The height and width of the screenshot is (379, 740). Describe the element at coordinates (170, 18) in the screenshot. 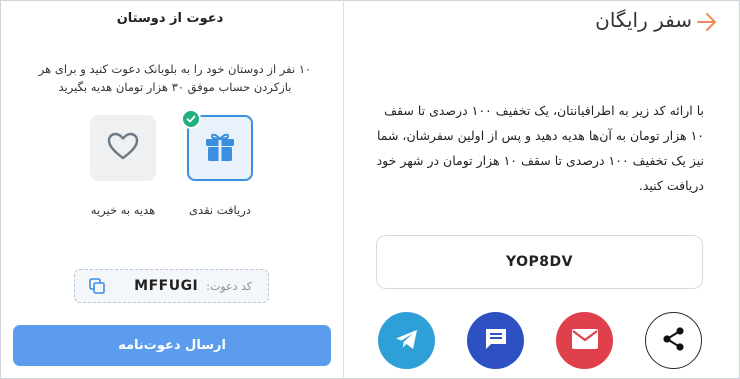

I see `invite-friends-title: دعوت از دوستان` at that location.